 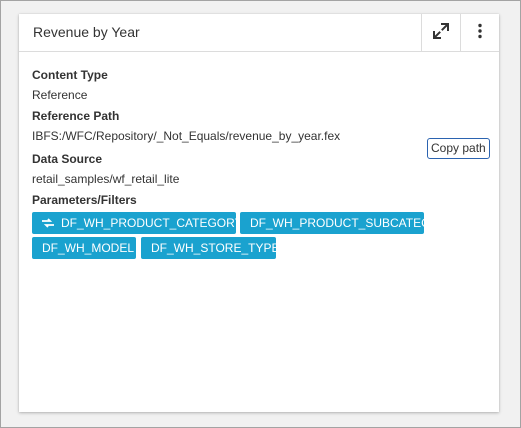 I want to click on expand-button, so click(x=440, y=33).